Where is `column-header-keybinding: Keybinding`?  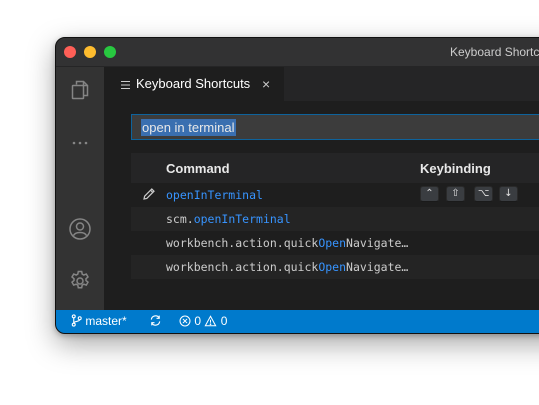
column-header-keybinding: Keybinding is located at coordinates (455, 168).